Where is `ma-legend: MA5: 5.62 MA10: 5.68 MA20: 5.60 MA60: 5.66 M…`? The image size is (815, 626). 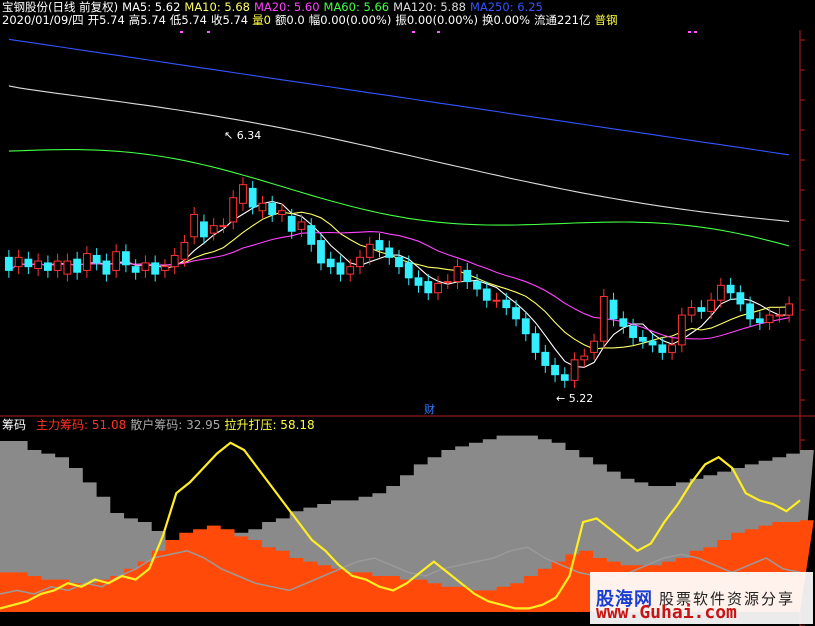
ma-legend: MA5: 5.62 MA10: 5.68 MA20: 5.60 MA60: 5.66 M… is located at coordinates (334, 7).